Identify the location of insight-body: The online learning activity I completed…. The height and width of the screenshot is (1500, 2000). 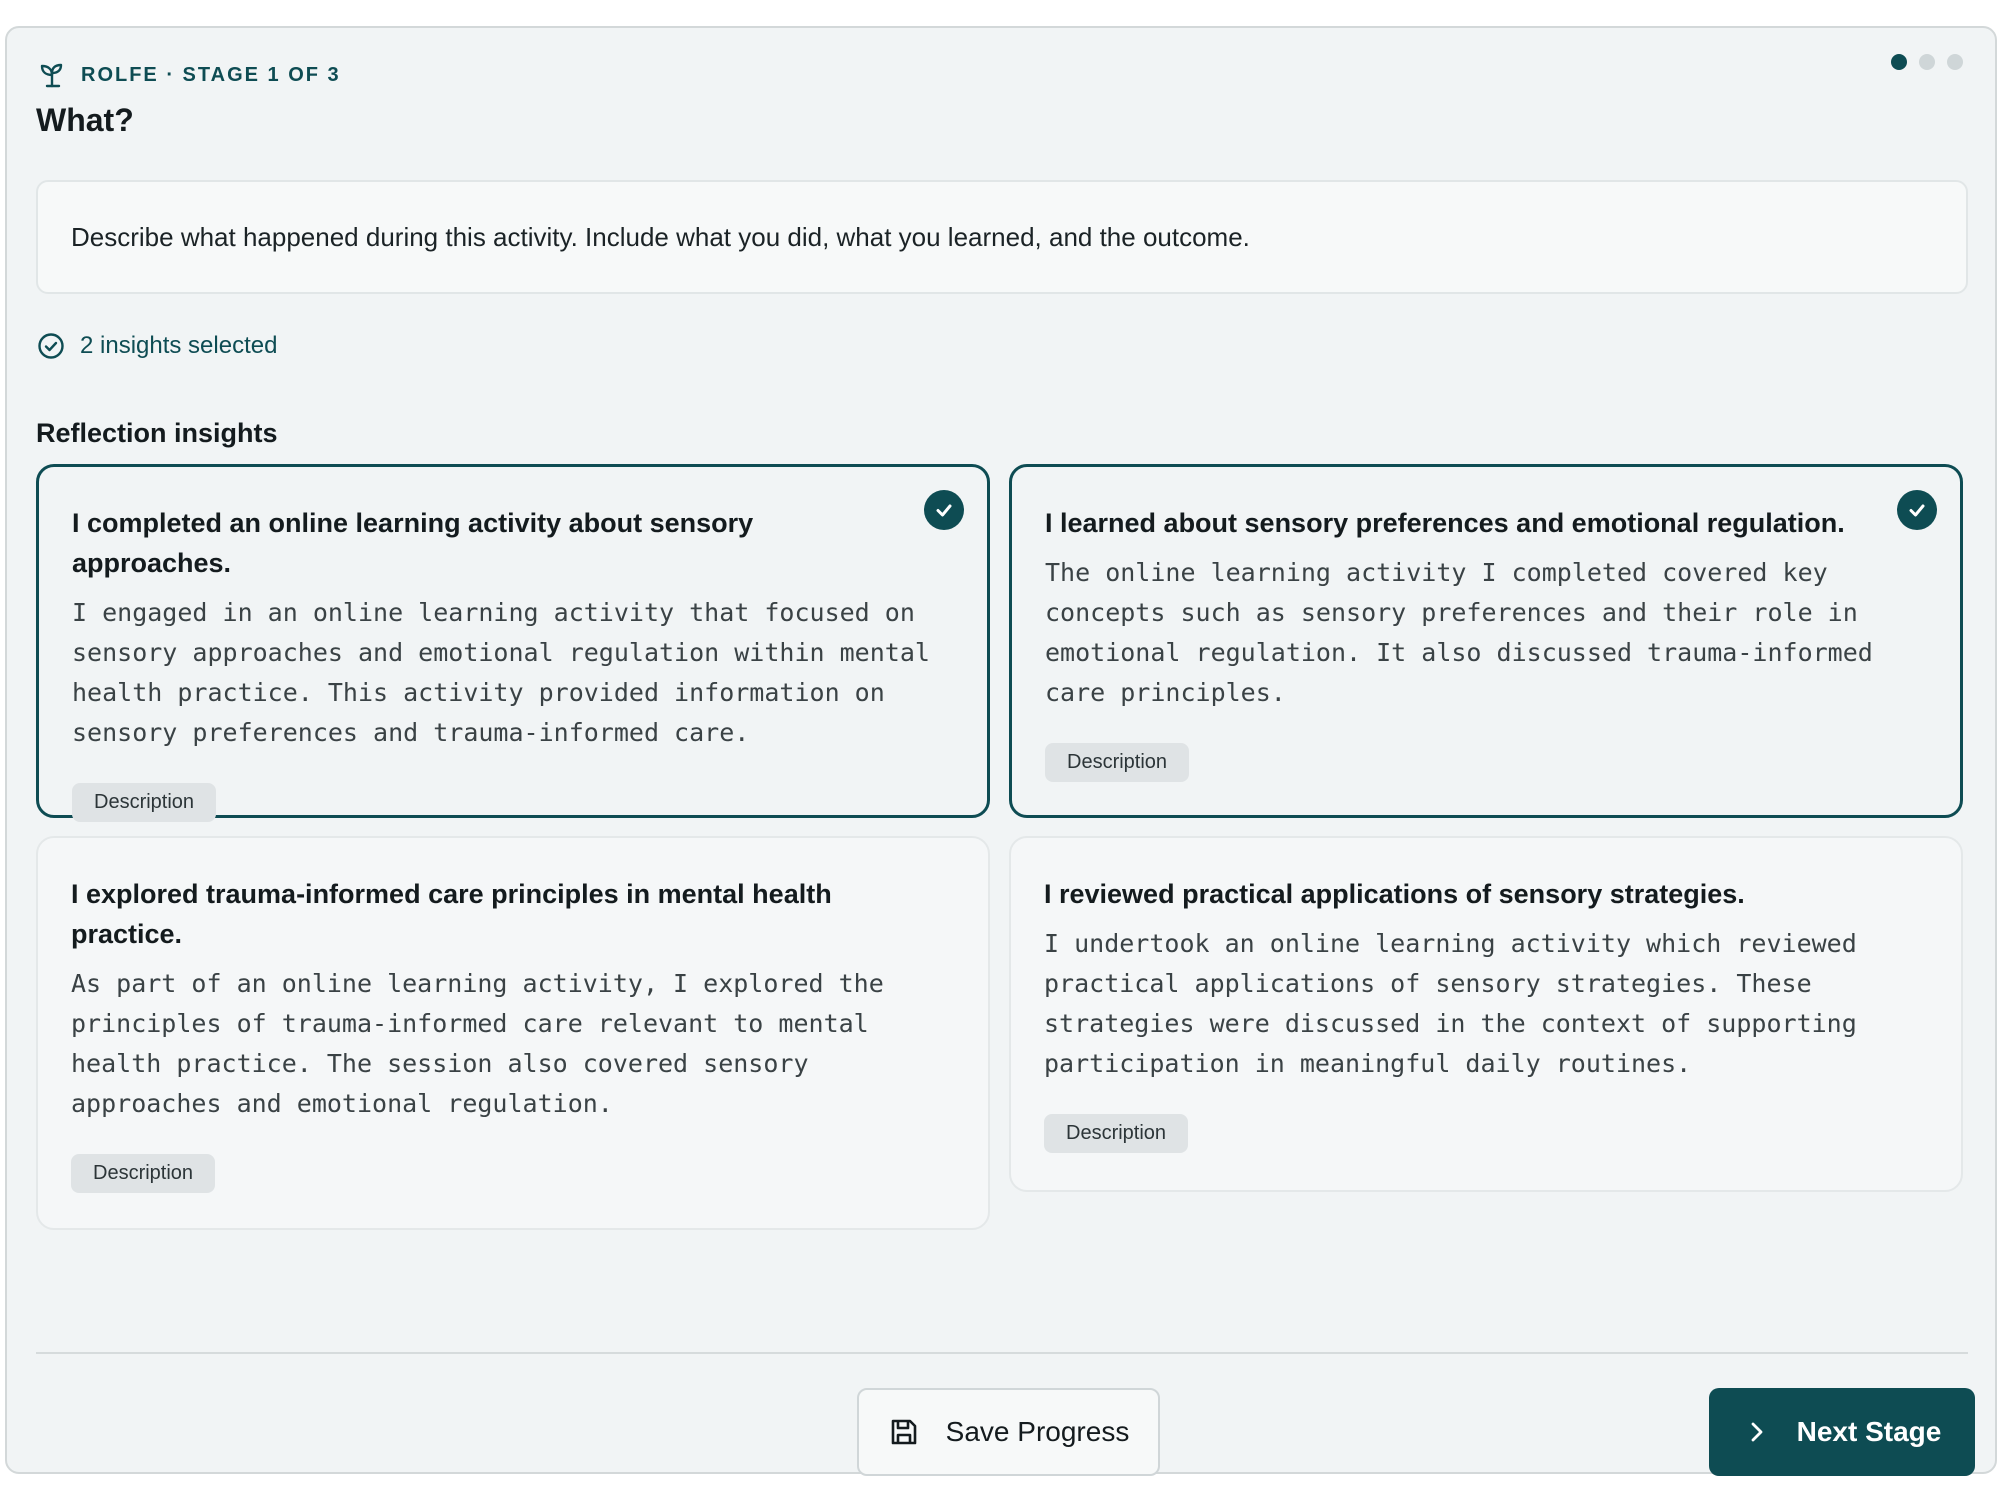
(1459, 632).